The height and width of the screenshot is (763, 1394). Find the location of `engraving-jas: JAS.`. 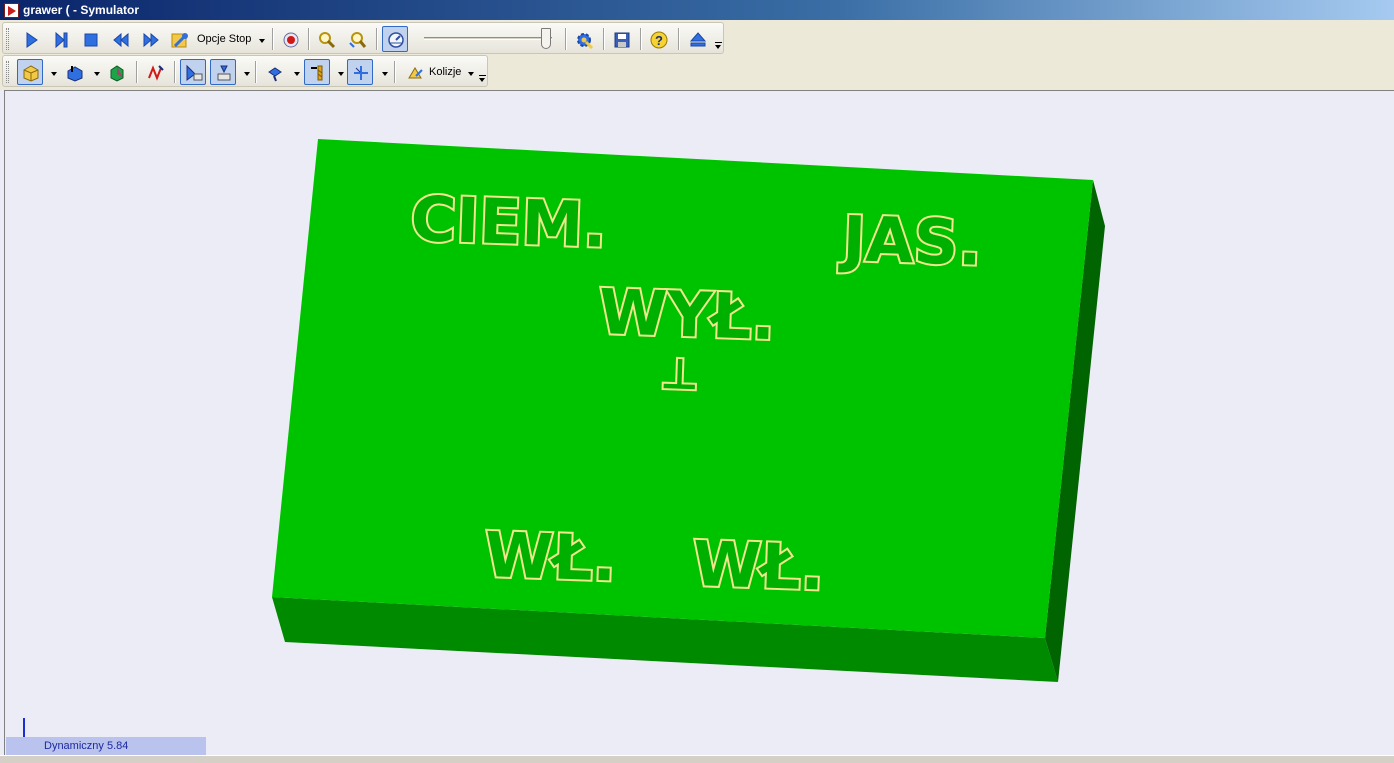

engraving-jas: JAS. is located at coordinates (910, 241).